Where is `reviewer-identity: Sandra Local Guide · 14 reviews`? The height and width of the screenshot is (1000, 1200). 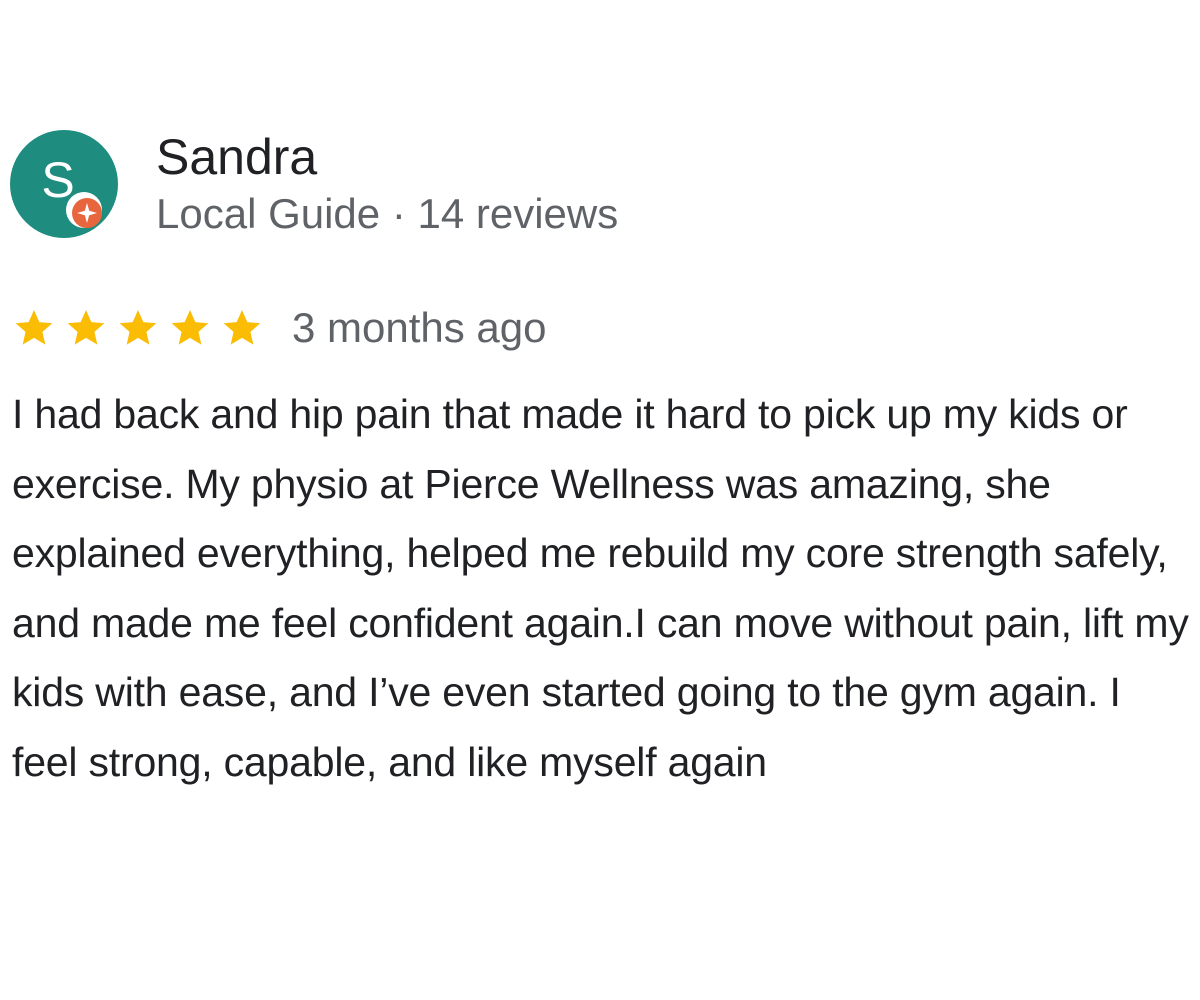 reviewer-identity: Sandra Local Guide · 14 reviews is located at coordinates (387, 184).